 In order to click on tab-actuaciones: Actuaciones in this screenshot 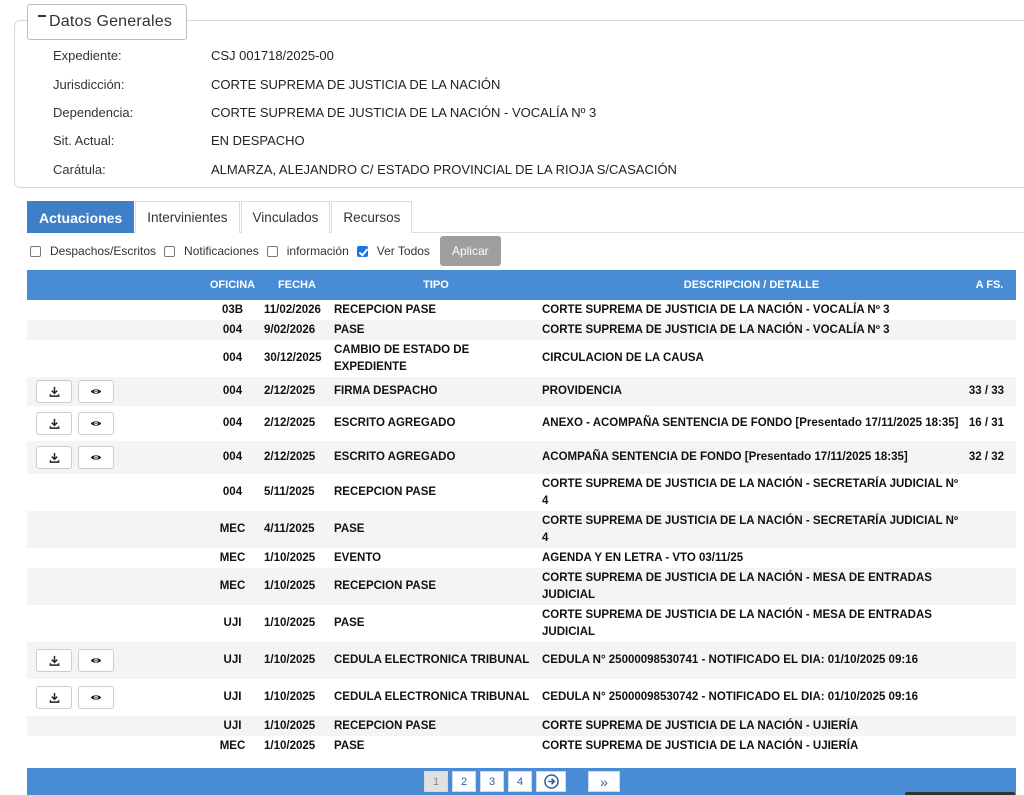, I will do `click(81, 217)`.